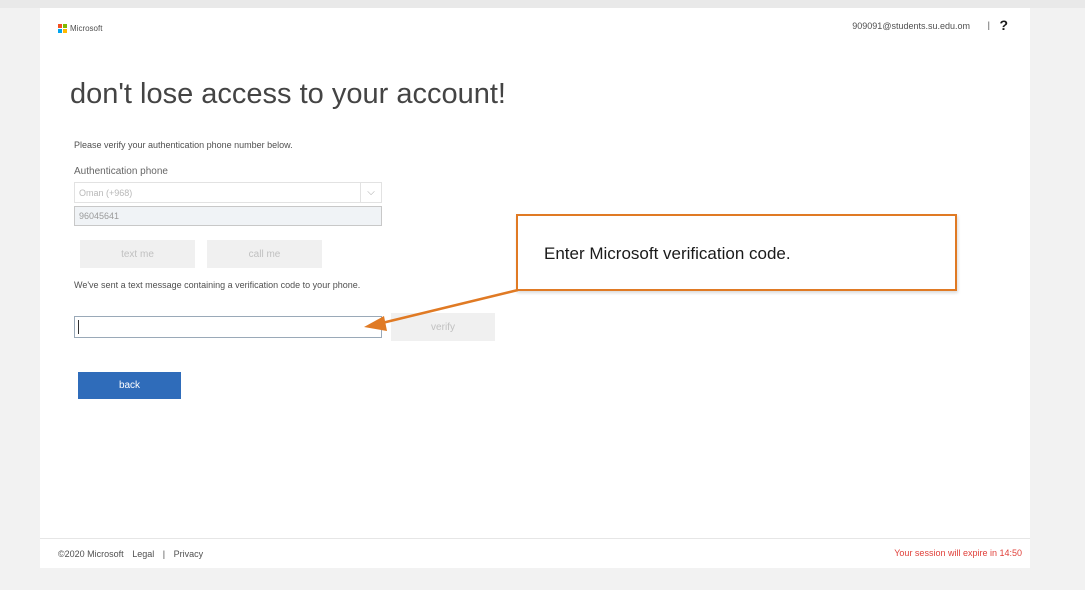 The width and height of the screenshot is (1085, 590). I want to click on help-button: ?, so click(1003, 25).